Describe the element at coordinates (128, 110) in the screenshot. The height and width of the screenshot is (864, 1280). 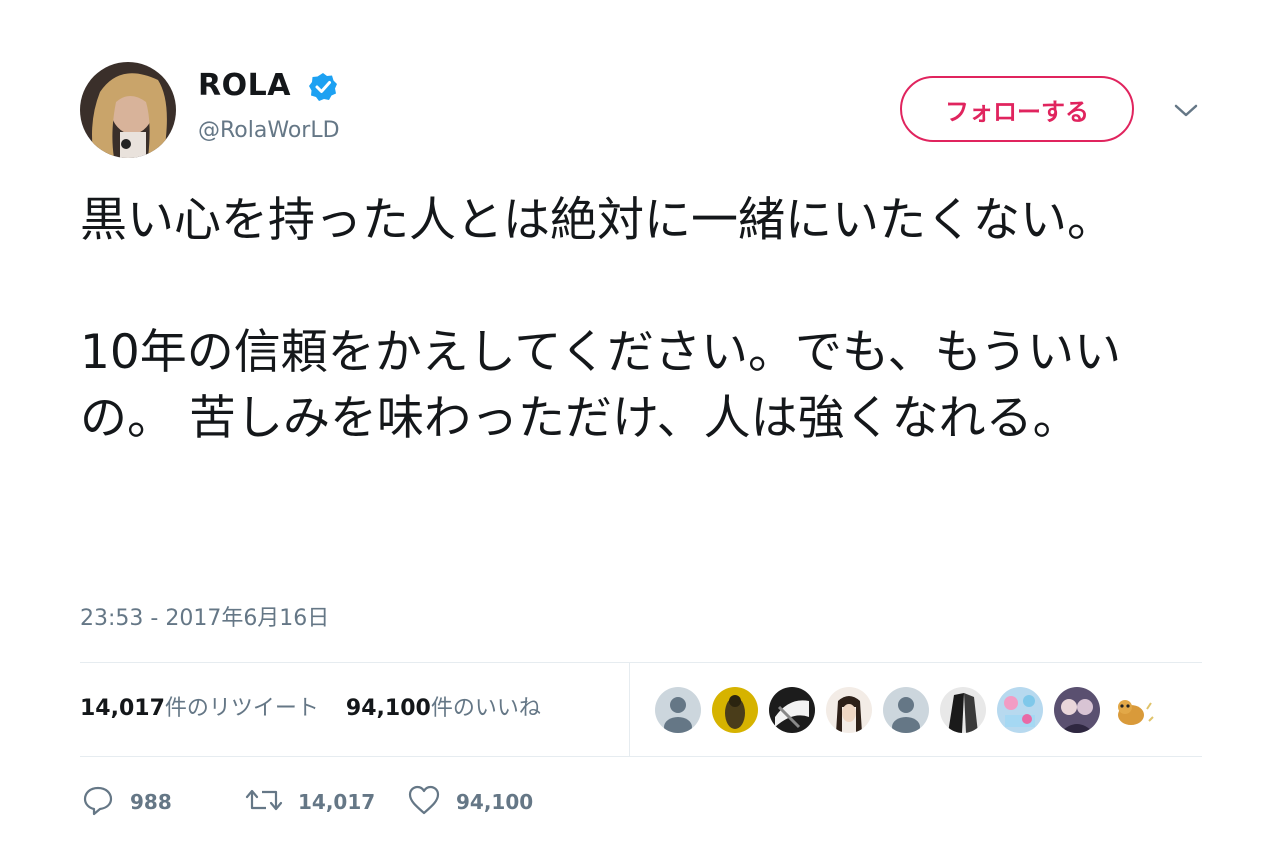
I see `avatar` at that location.